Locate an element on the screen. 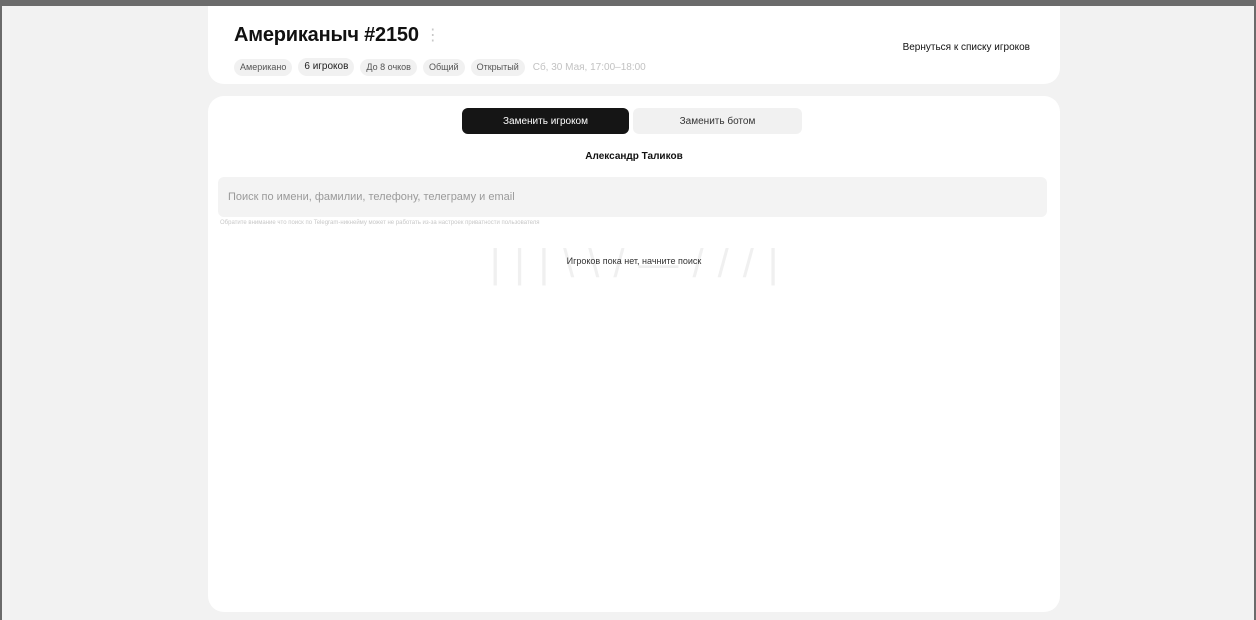 The height and width of the screenshot is (620, 1256). tab-replace-with-bot: Заменить ботом is located at coordinates (717, 121).